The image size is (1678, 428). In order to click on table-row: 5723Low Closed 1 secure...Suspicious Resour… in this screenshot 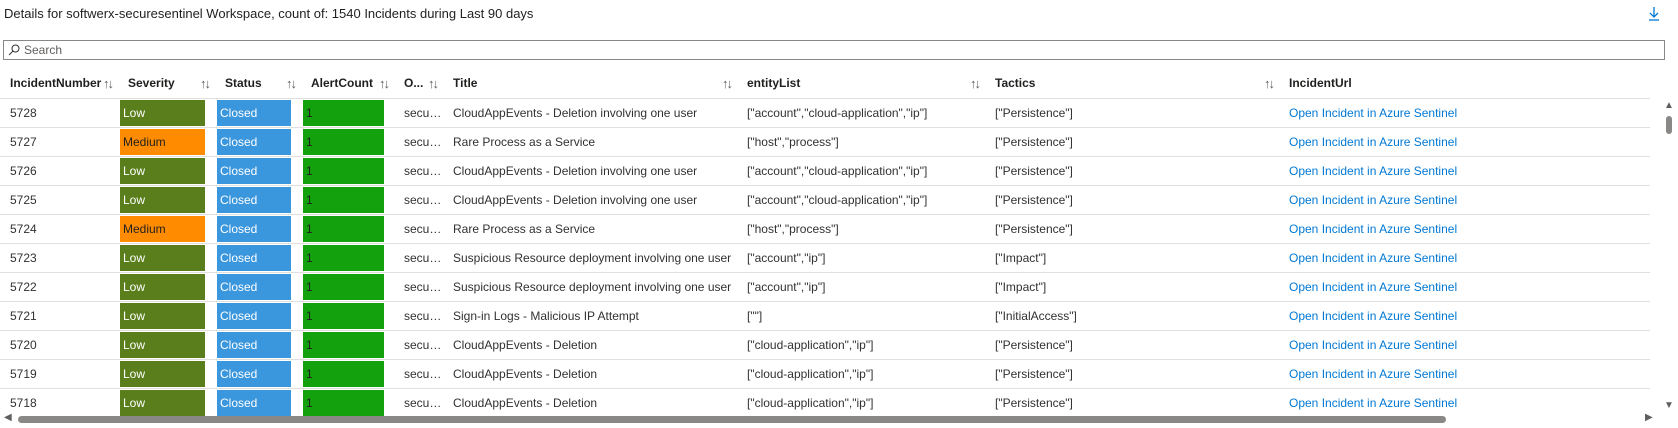, I will do `click(825, 258)`.